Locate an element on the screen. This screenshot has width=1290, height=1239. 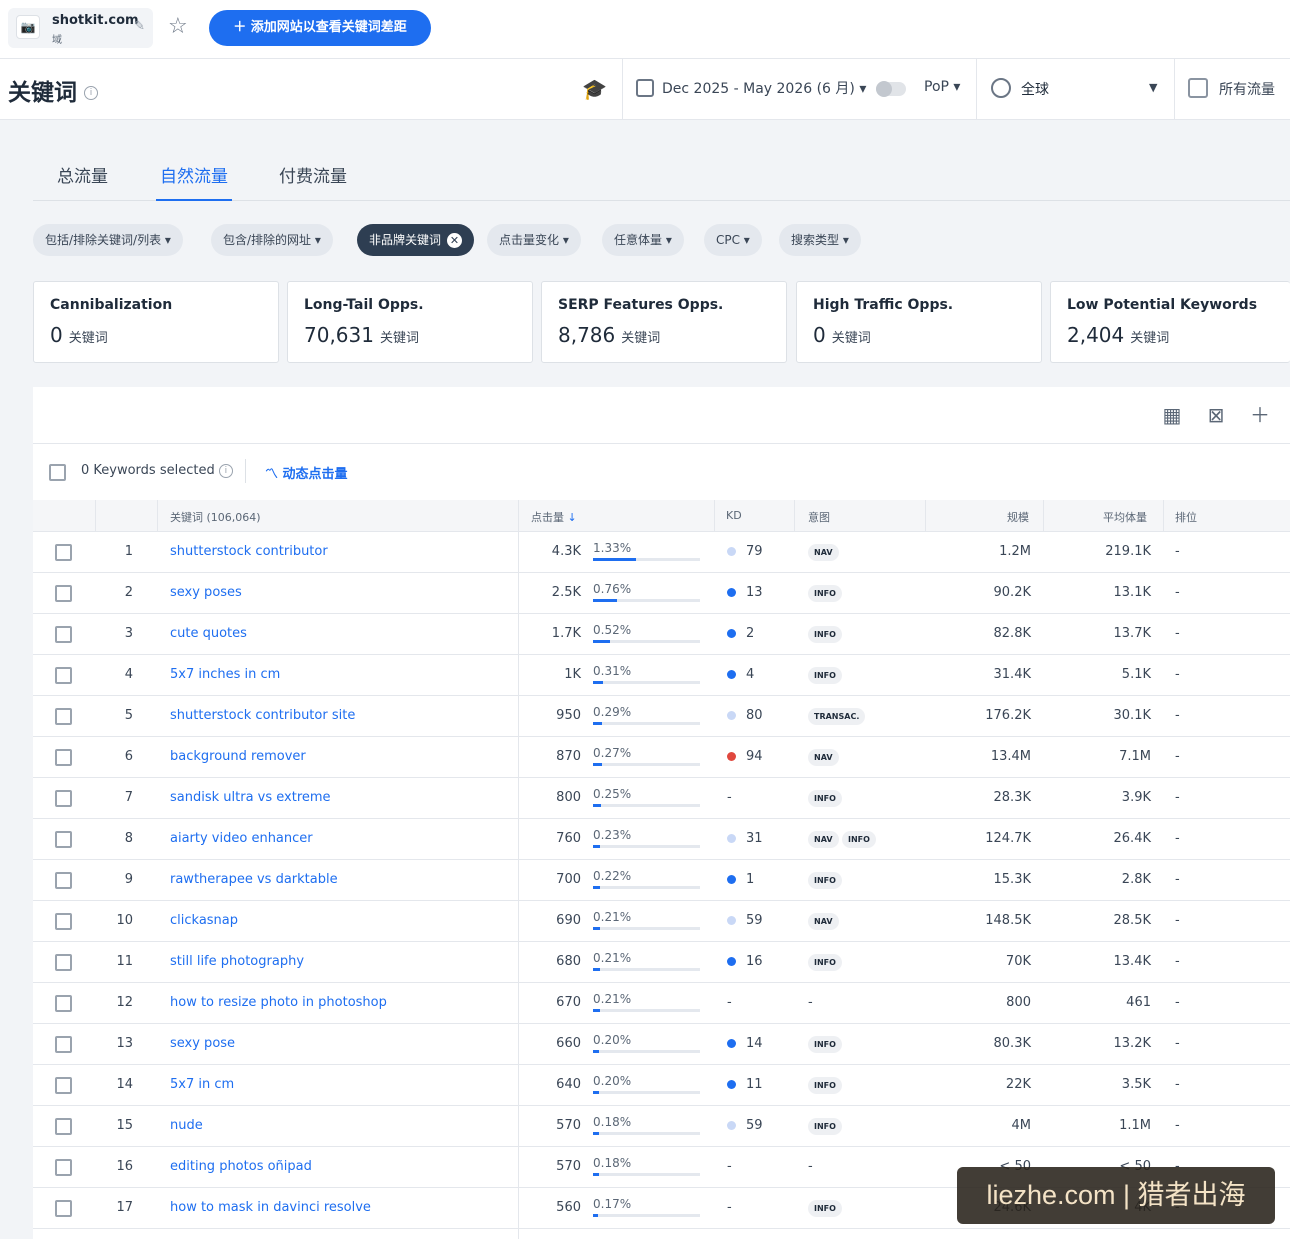
star-icon: ☆ is located at coordinates (178, 27).